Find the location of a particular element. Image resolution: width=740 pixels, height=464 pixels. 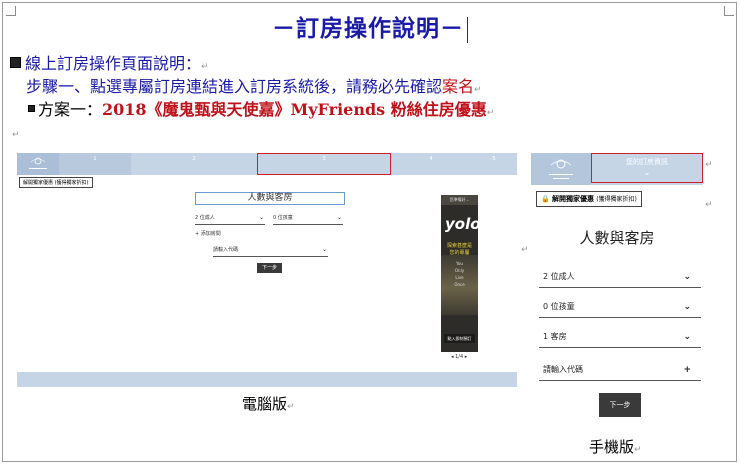

step-one-text: 步驟一、點選專屬訂房連結進入訂房系統後，請務必先確認案名↵ is located at coordinates (254, 86).